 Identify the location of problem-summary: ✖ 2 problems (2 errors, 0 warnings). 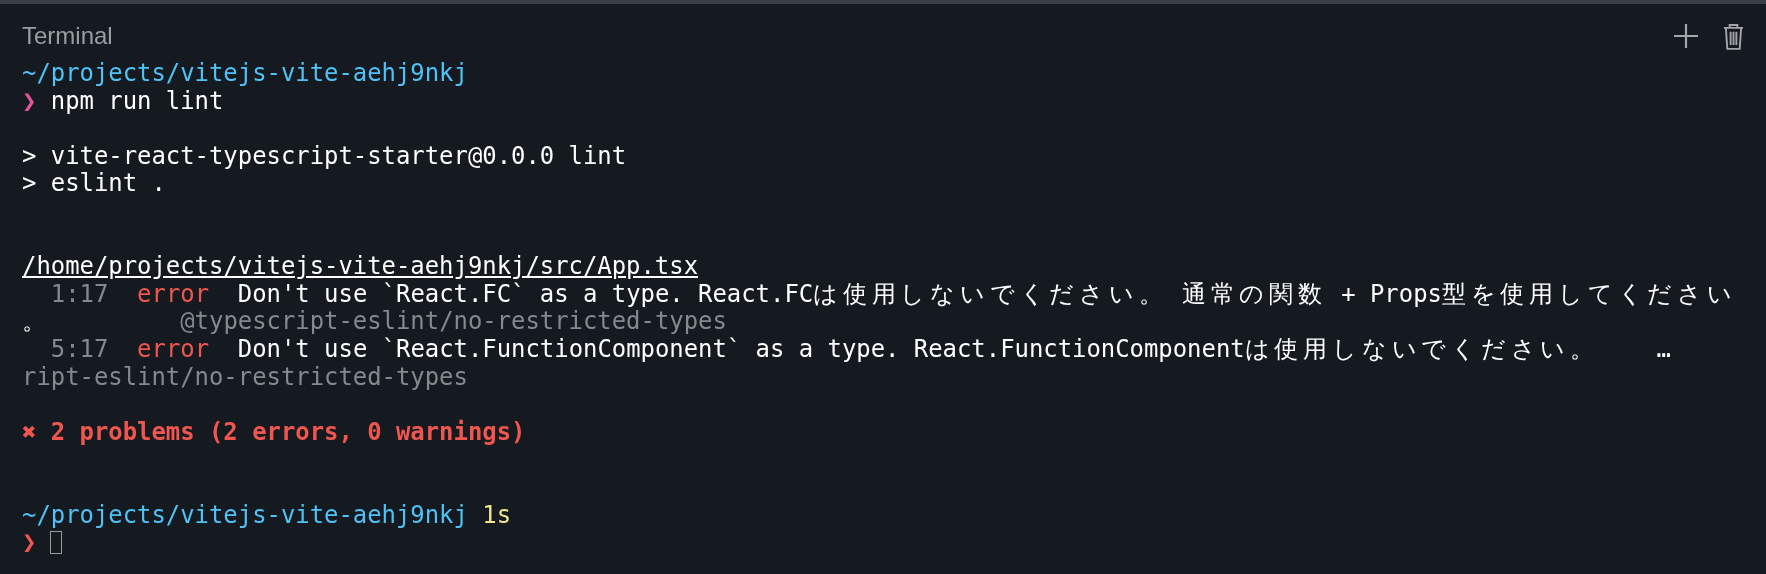
(274, 431).